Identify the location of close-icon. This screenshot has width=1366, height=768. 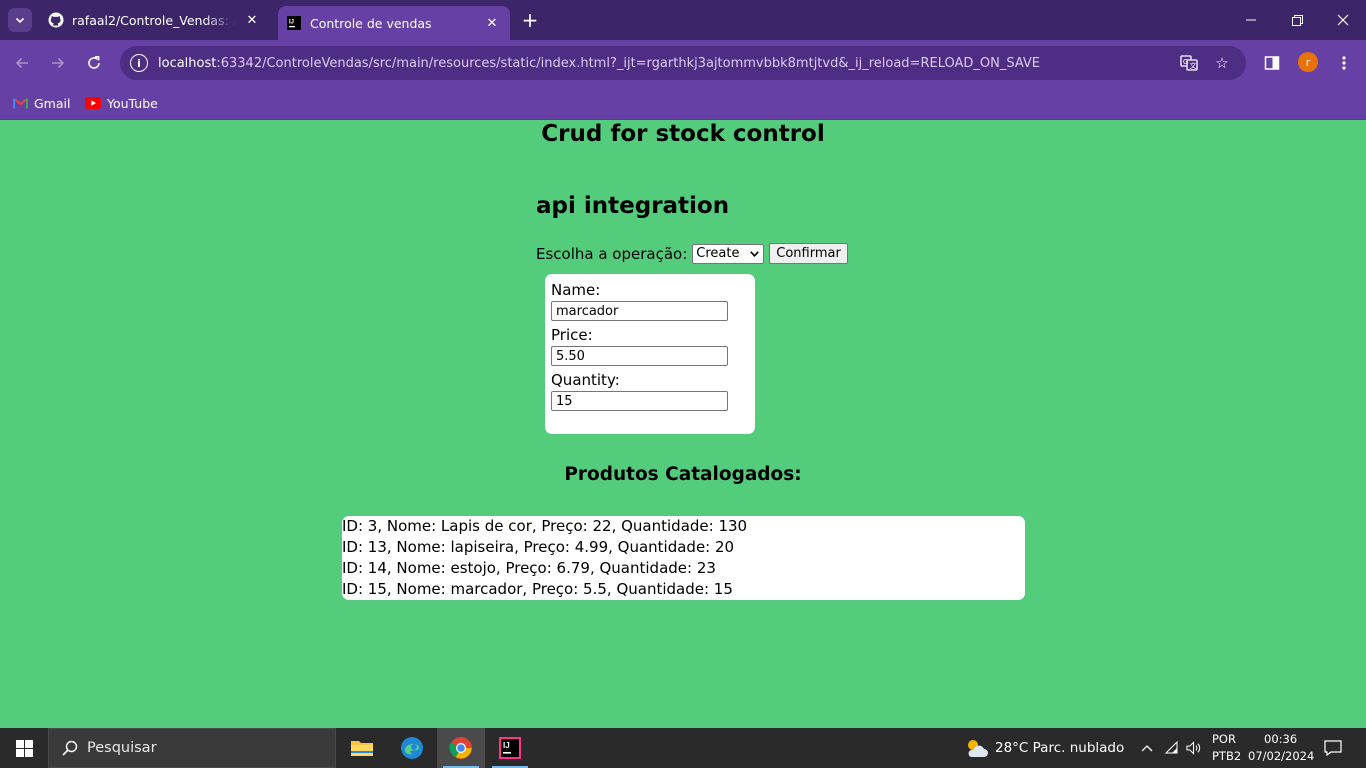
(1343, 20).